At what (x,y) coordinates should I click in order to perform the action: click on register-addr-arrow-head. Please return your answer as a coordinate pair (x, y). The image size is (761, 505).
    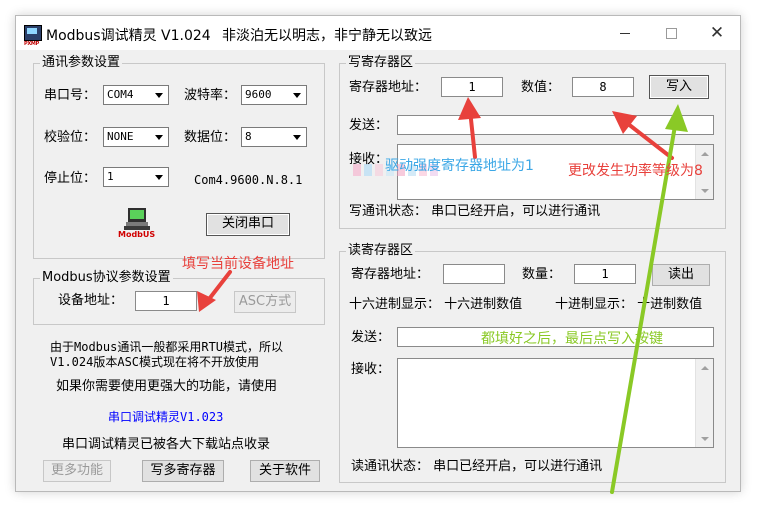
    Looking at the image, I should click on (469, 108).